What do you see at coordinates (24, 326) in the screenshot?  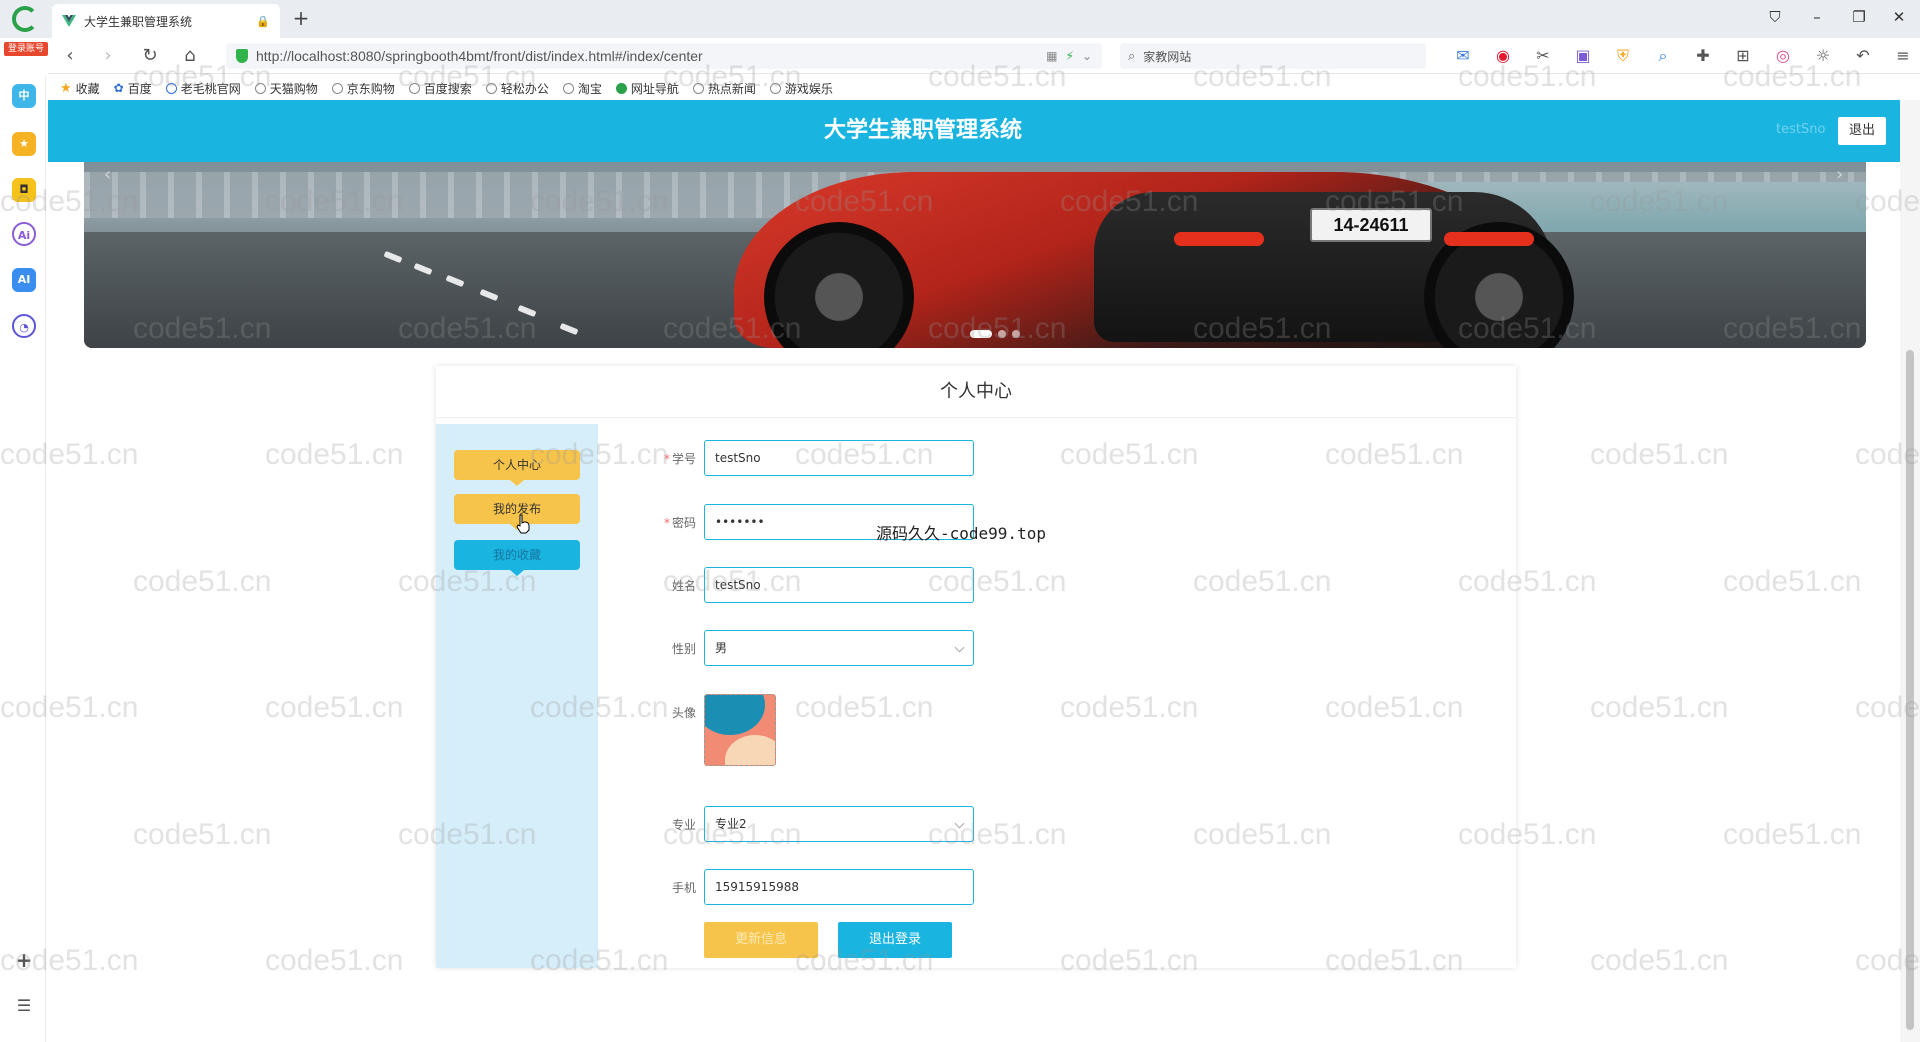 I see `robot-rail-icon: ◔` at bounding box center [24, 326].